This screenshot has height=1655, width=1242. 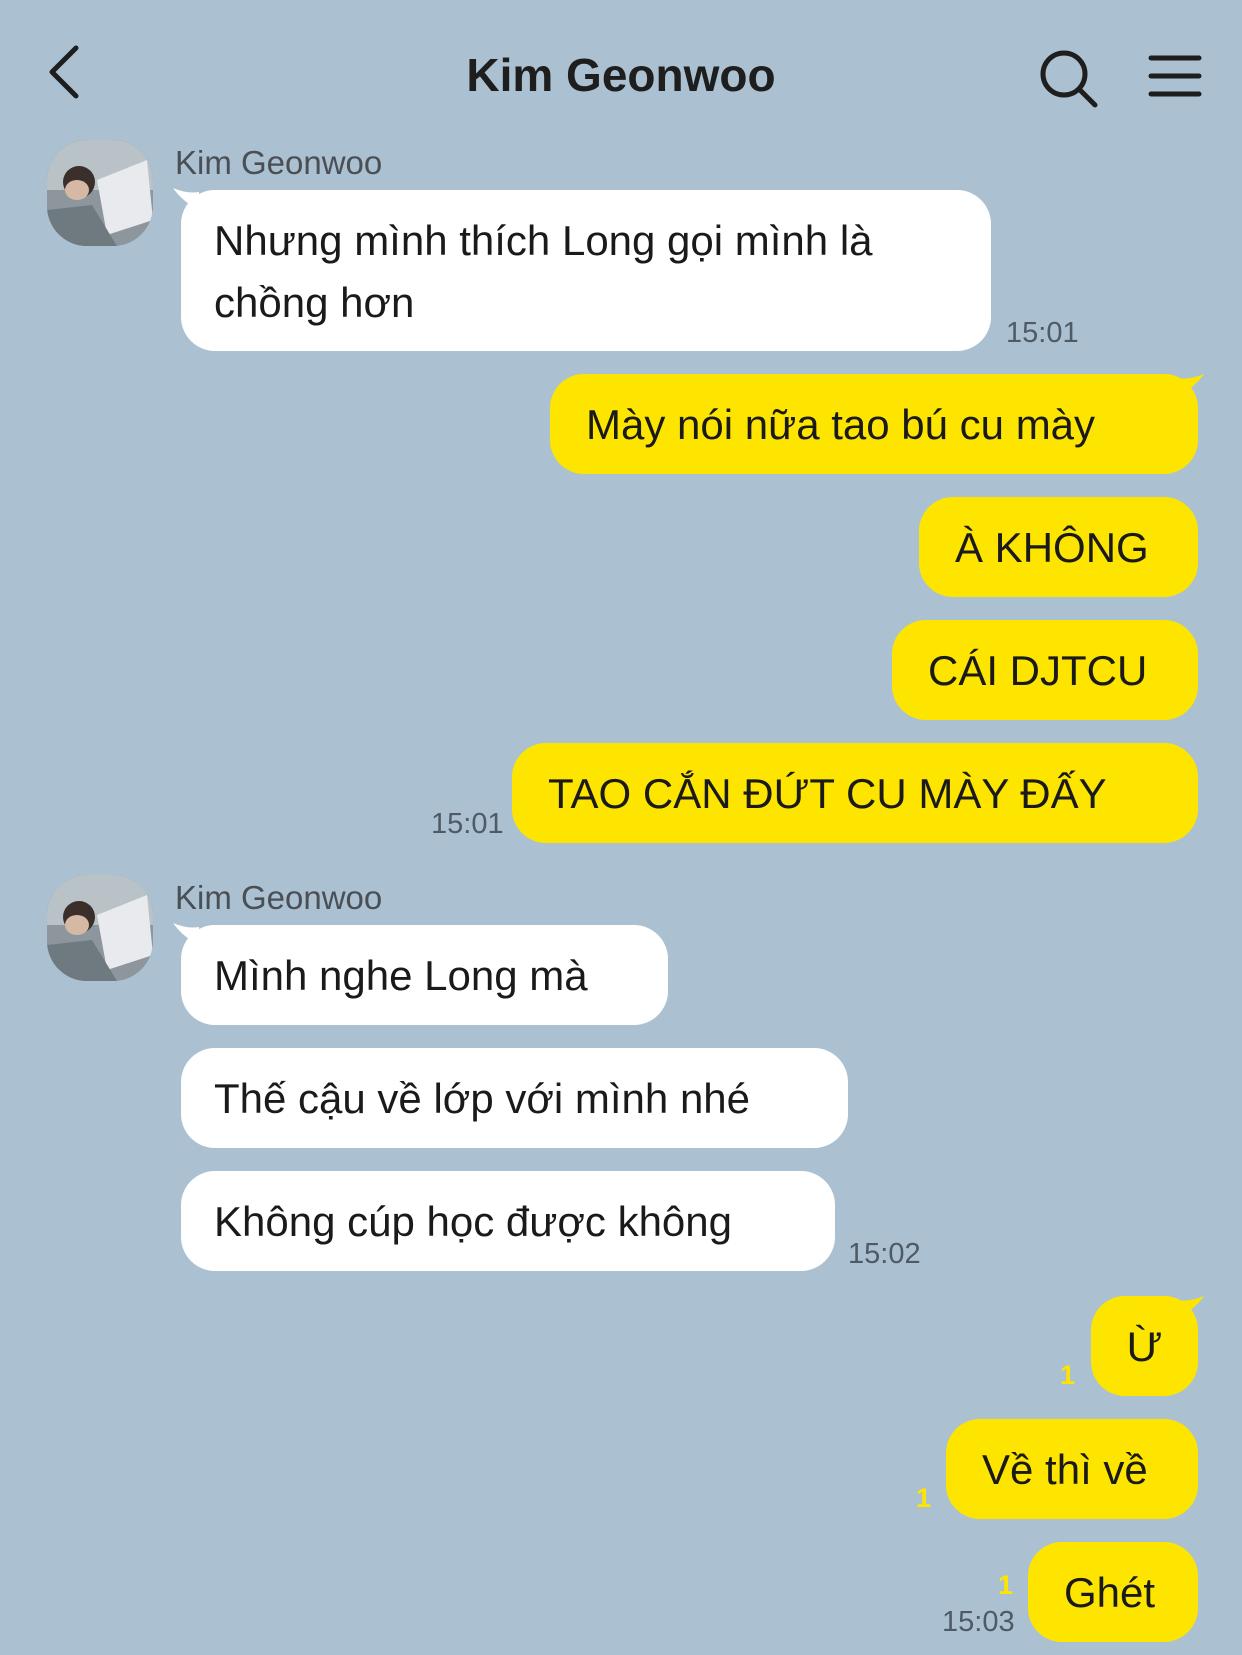 What do you see at coordinates (884, 1254) in the screenshot?
I see `message-time: 15:02` at bounding box center [884, 1254].